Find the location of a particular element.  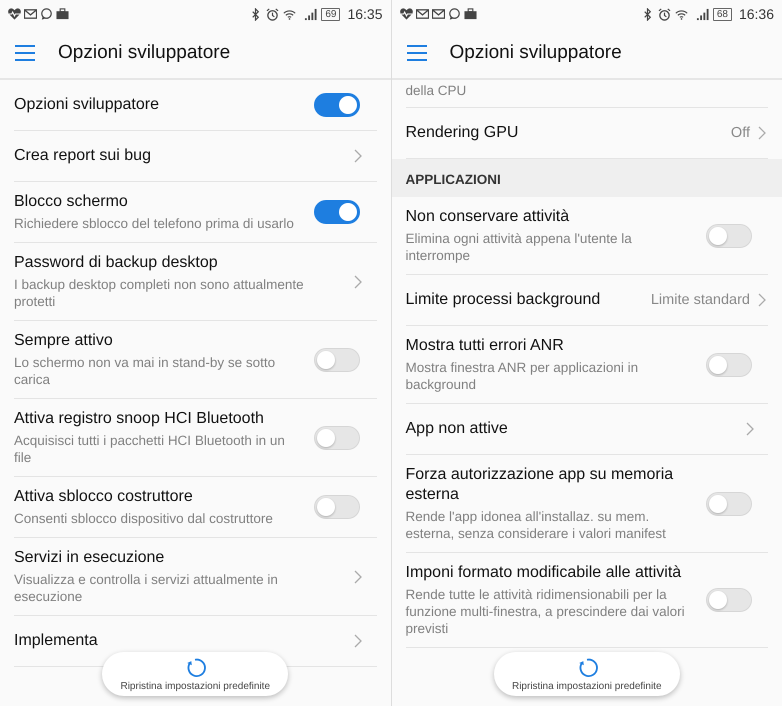

setting-row: Mostra tutti errori ANR Mostra finestra ANR per applicazioni in background is located at coordinates (587, 365).